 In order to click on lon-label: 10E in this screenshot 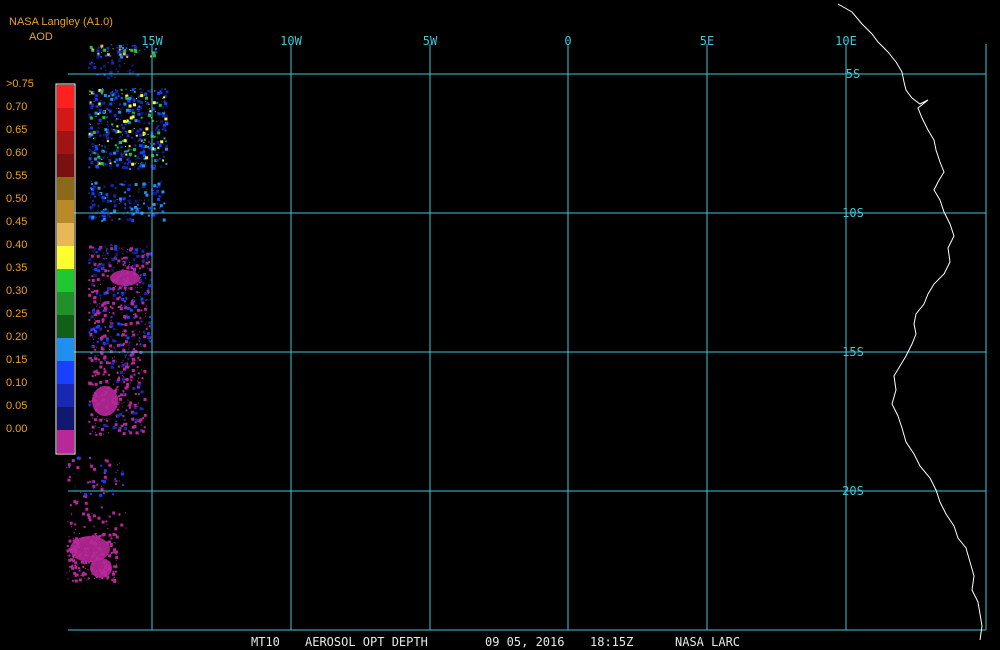, I will do `click(846, 41)`.